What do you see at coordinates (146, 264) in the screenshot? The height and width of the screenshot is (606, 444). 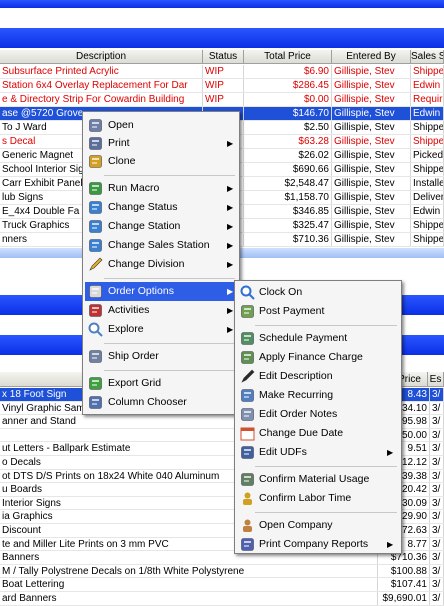 I see `menu-item-label: Change Division` at bounding box center [146, 264].